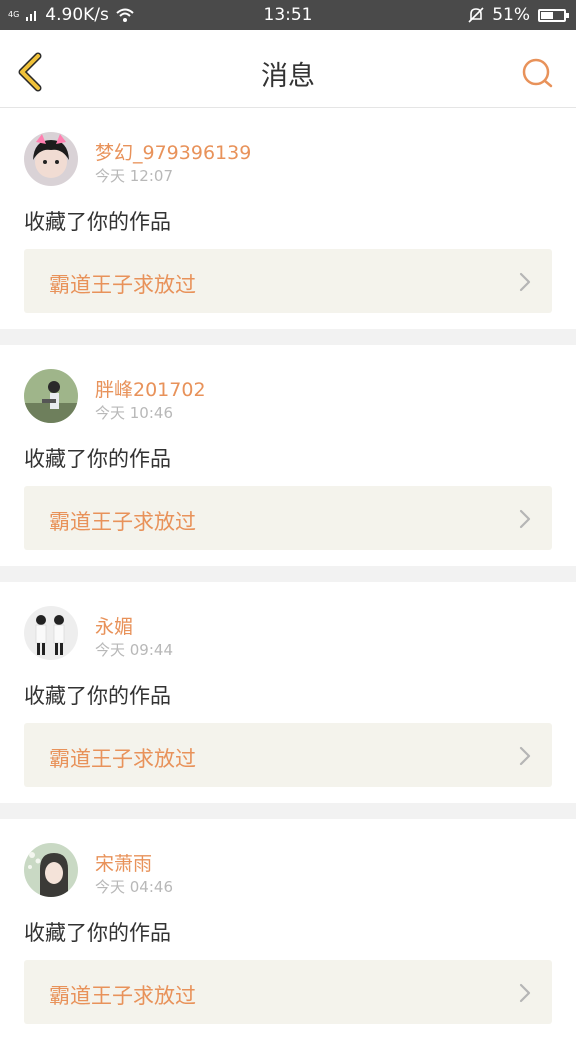 The height and width of the screenshot is (1040, 576). Describe the element at coordinates (476, 15) in the screenshot. I see `mute-bell-icon` at that location.